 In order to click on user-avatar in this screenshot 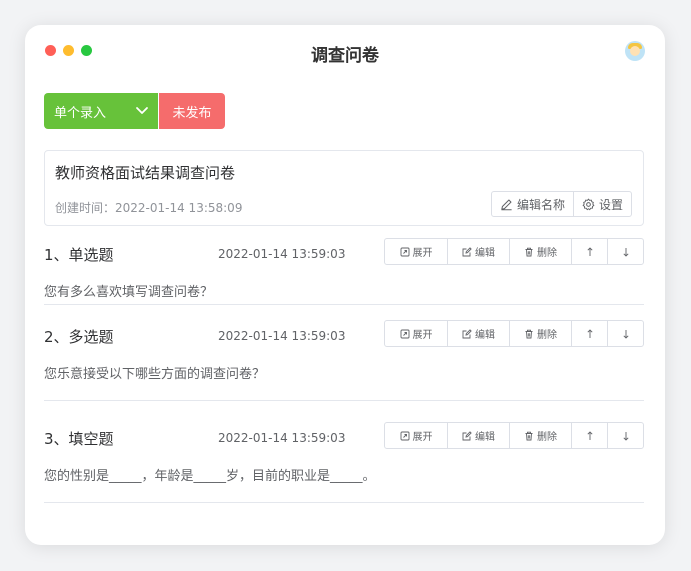, I will do `click(635, 51)`.